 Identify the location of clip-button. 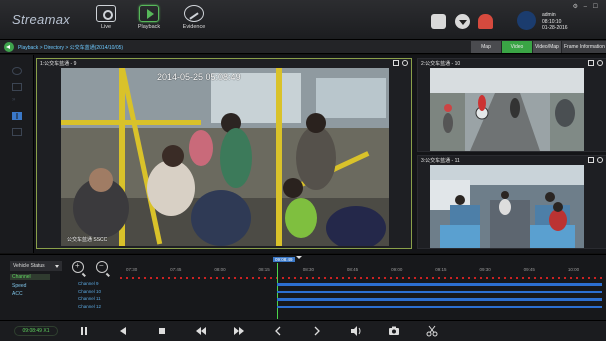
(432, 331).